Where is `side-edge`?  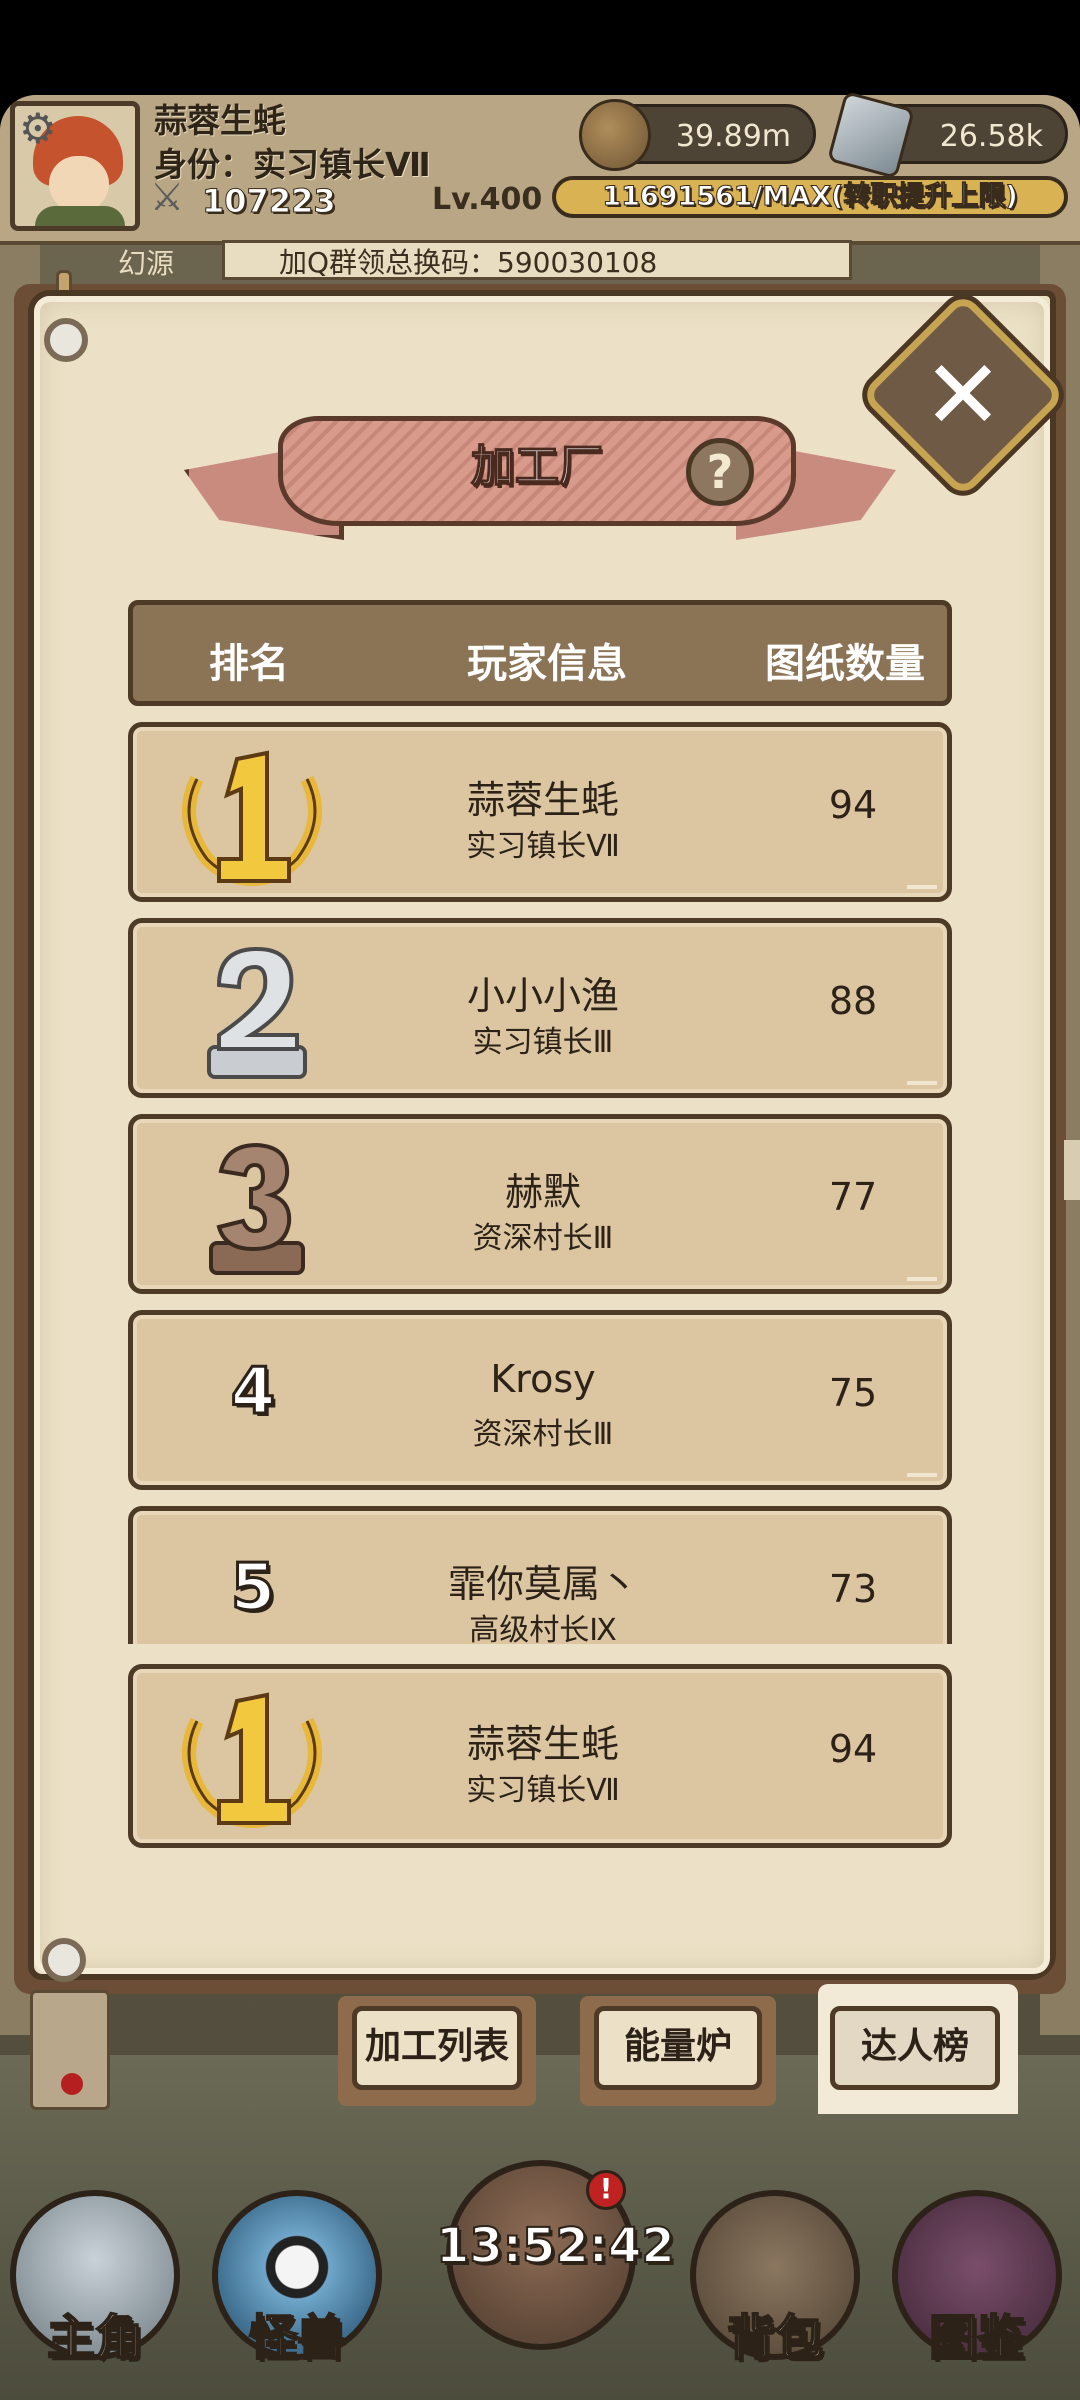
side-edge is located at coordinates (1072, 1170).